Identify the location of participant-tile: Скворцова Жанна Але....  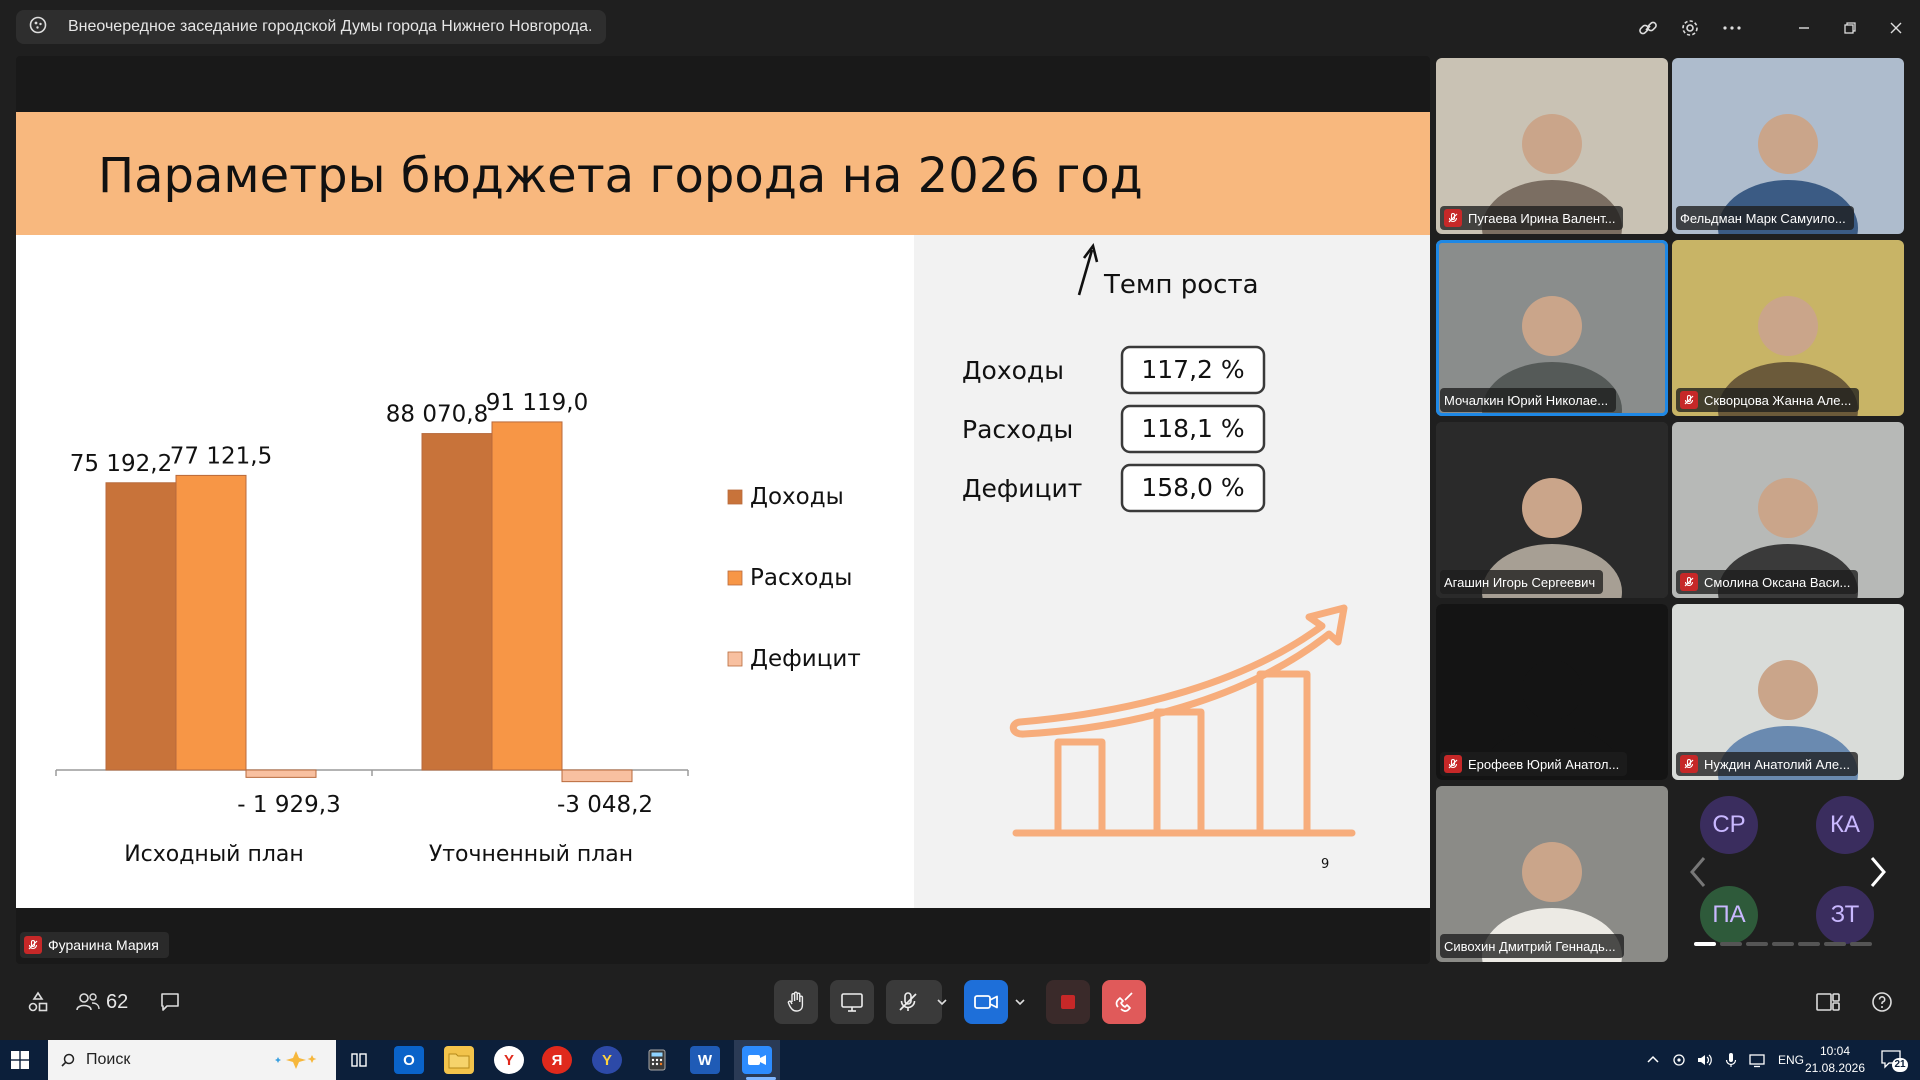
(1788, 328).